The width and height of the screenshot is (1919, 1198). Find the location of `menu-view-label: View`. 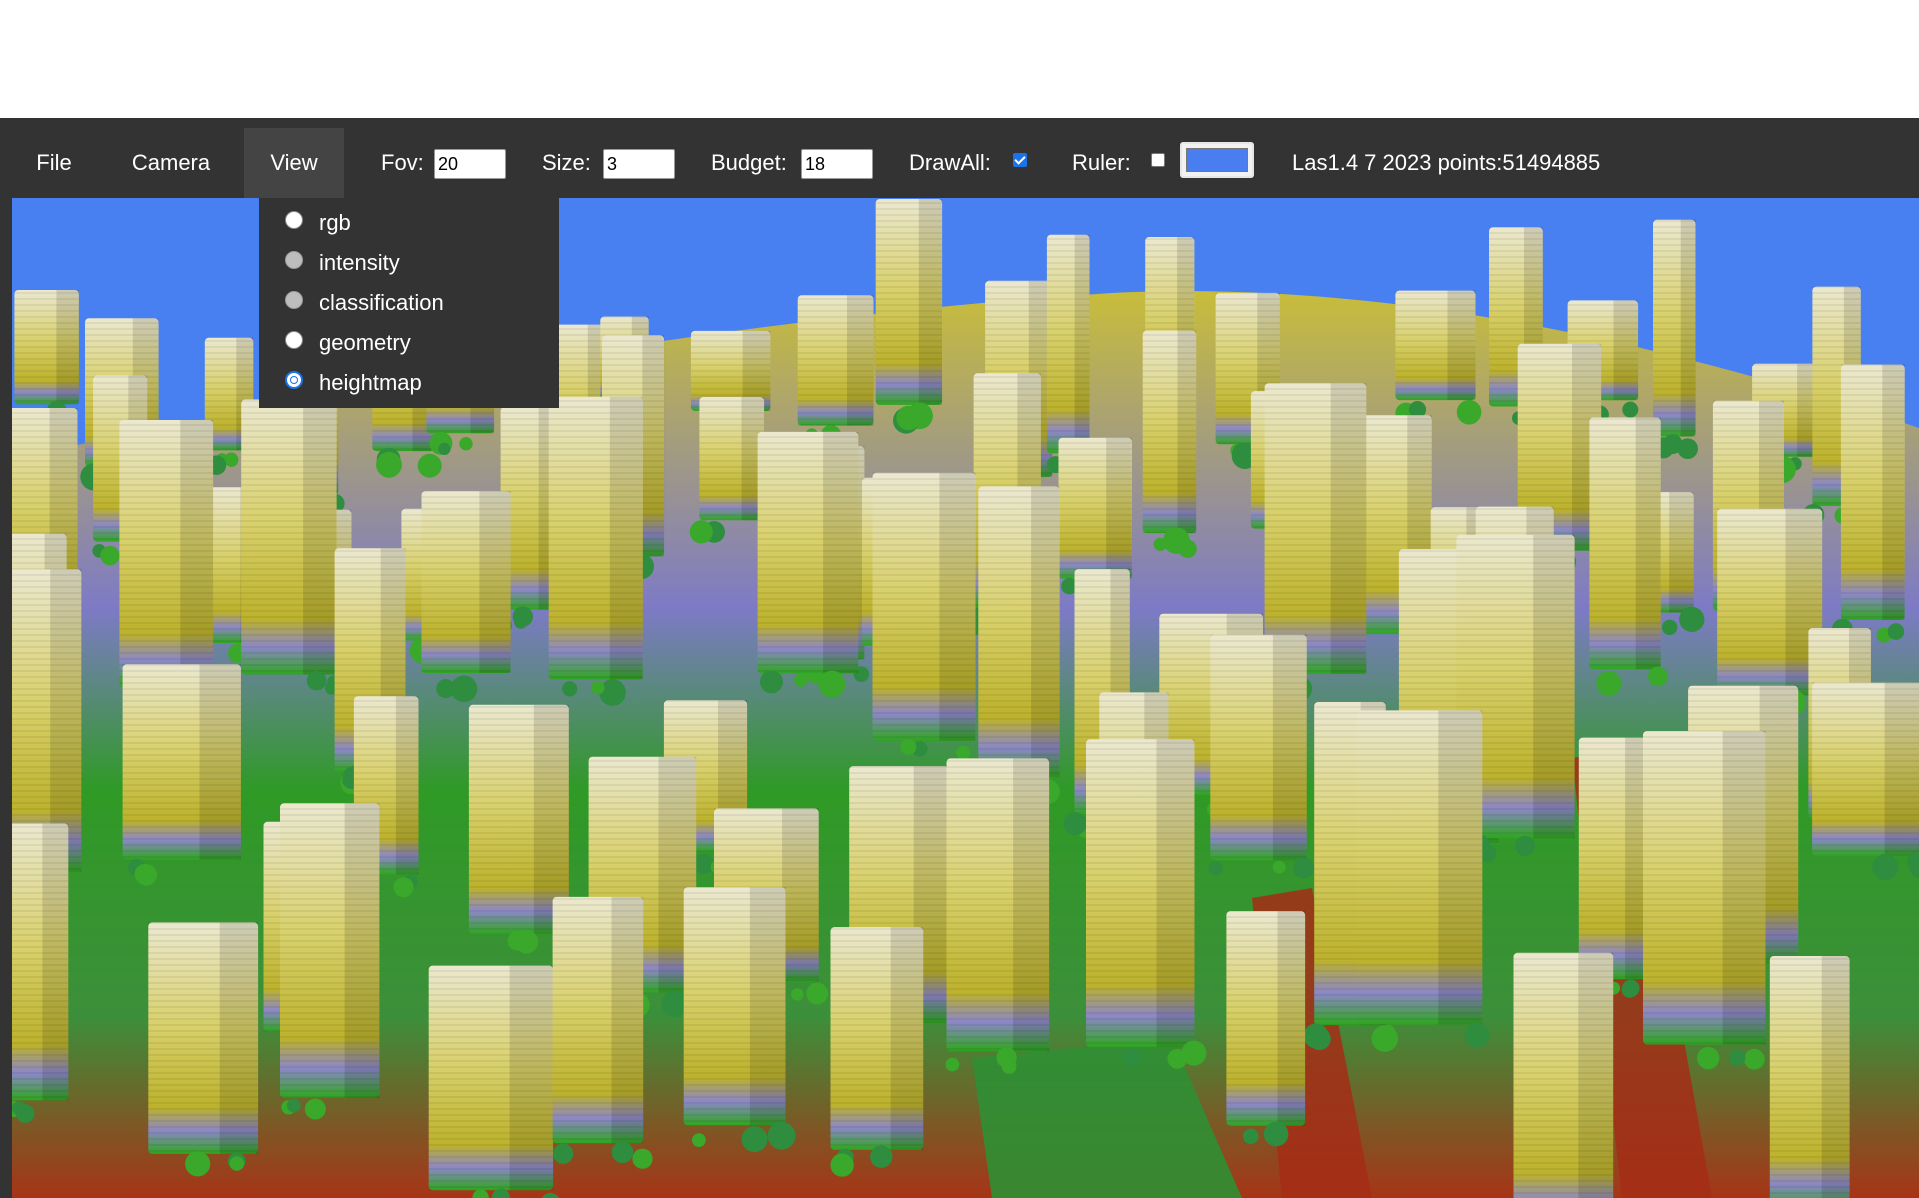

menu-view-label: View is located at coordinates (294, 162).